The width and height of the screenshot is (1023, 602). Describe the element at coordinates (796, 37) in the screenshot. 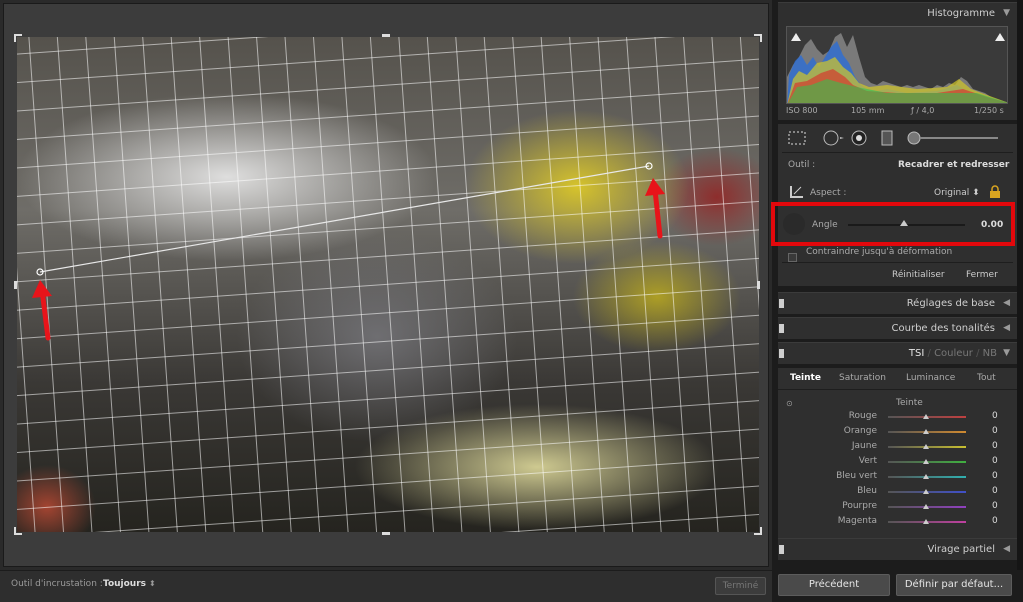

I see `shadow-clipping-icon` at that location.